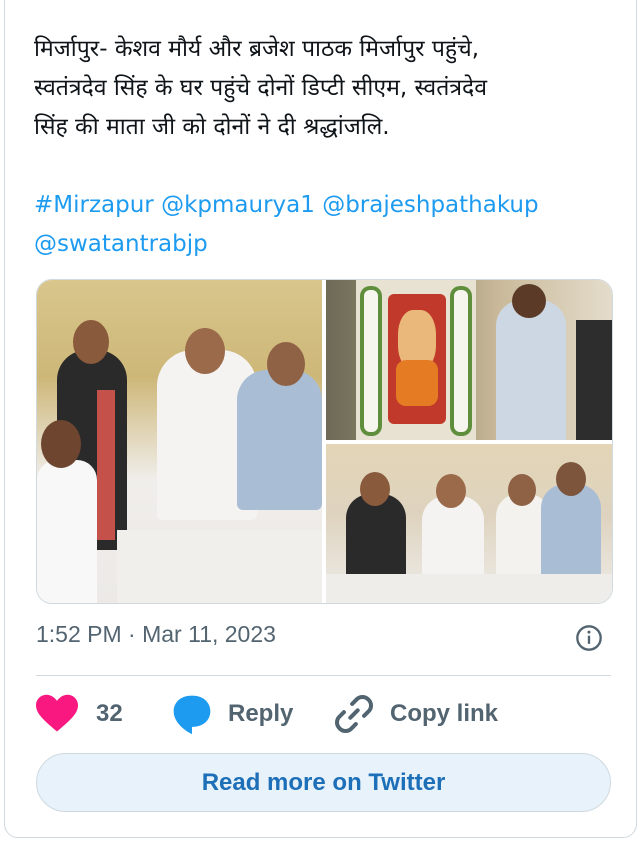  What do you see at coordinates (238, 205) in the screenshot?
I see `mention-link: @kpmaurya1` at bounding box center [238, 205].